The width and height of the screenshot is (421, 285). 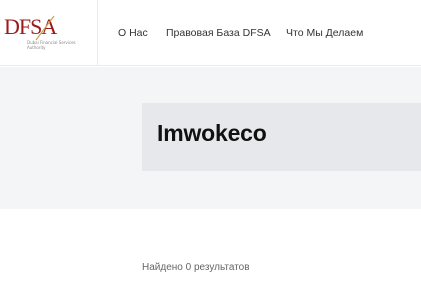 What do you see at coordinates (196, 267) in the screenshot?
I see `search-results-count: Найдено 0 результатов` at bounding box center [196, 267].